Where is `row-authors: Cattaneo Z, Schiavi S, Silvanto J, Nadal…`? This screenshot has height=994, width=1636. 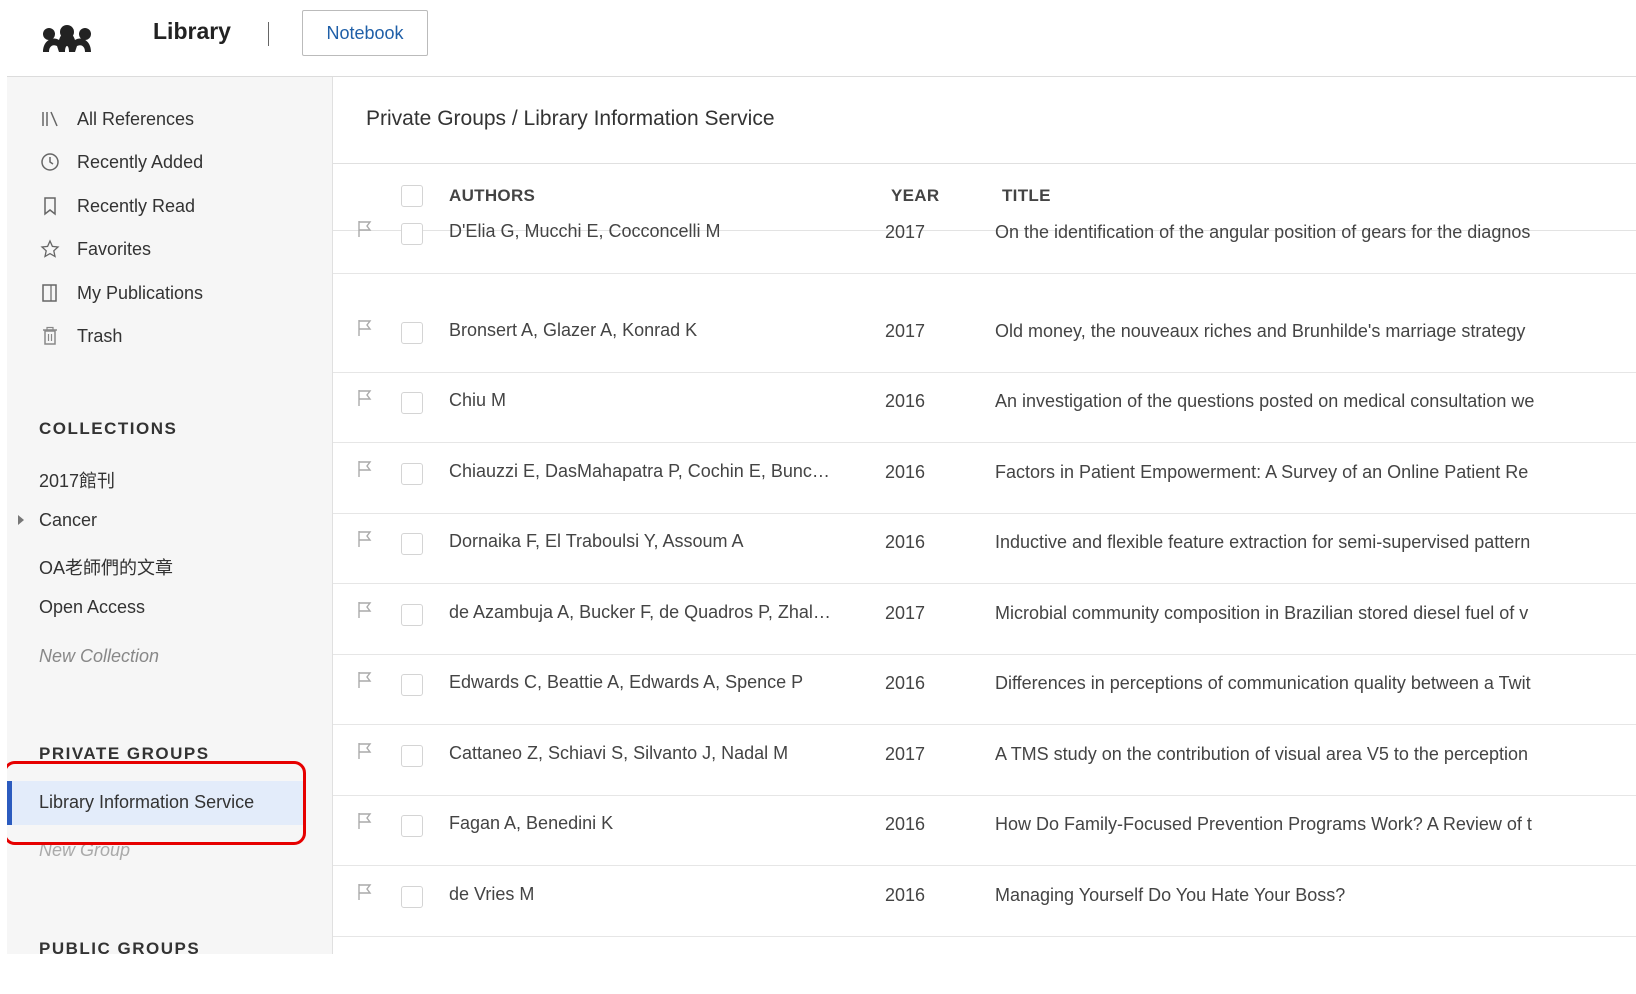
row-authors: Cattaneo Z, Schiavi S, Silvanto J, Nadal… is located at coordinates (619, 752).